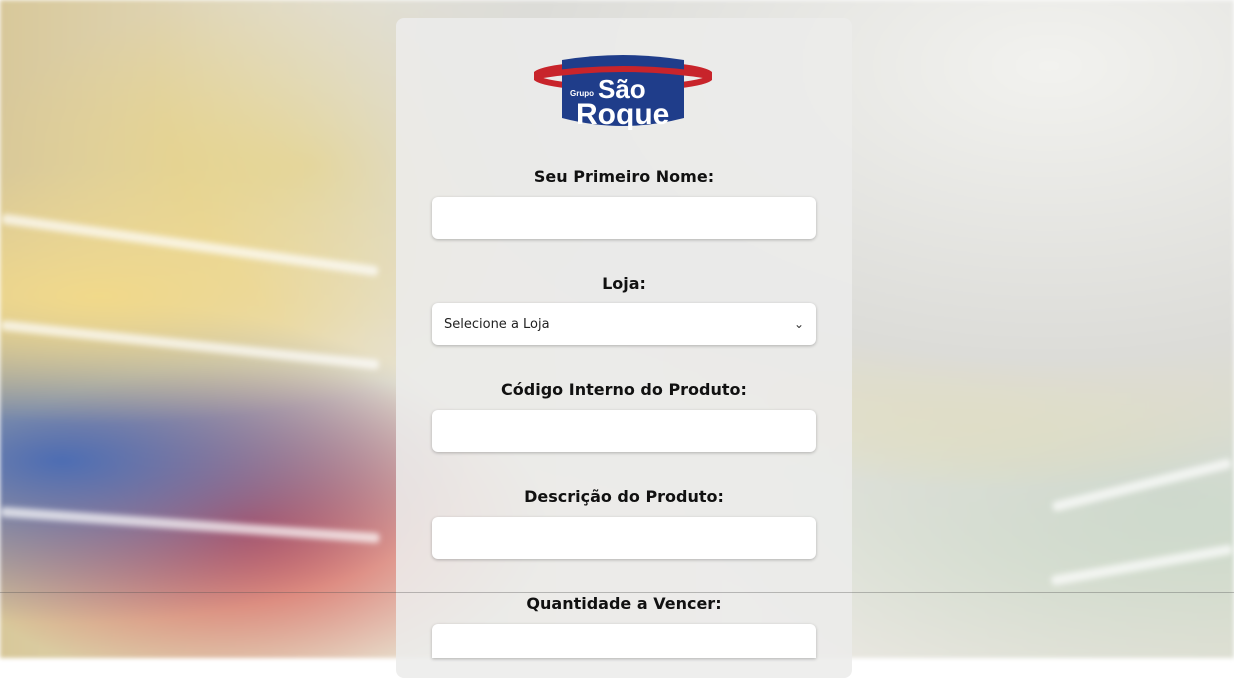 The width and height of the screenshot is (1234, 678). Describe the element at coordinates (624, 218) in the screenshot. I see `first-name-input` at that location.